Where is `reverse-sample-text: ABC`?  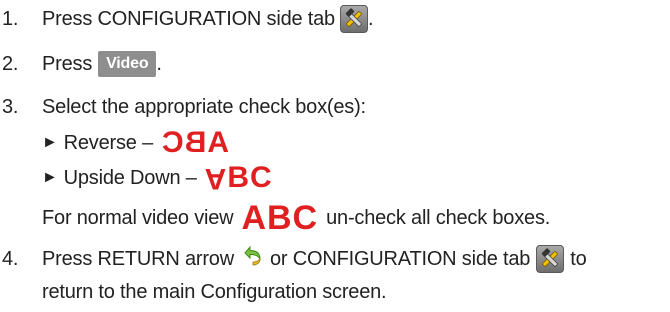 reverse-sample-text: ABC is located at coordinates (195, 142).